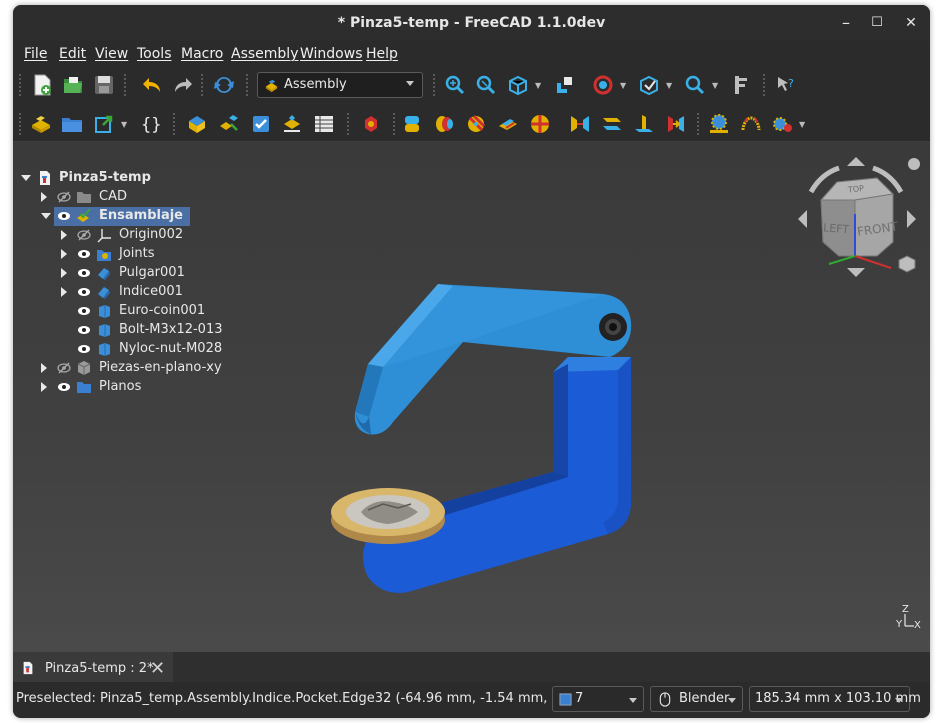 This screenshot has height=723, width=936. What do you see at coordinates (858, 217) in the screenshot?
I see `navigation-cube: TOP FRONT LEFT` at bounding box center [858, 217].